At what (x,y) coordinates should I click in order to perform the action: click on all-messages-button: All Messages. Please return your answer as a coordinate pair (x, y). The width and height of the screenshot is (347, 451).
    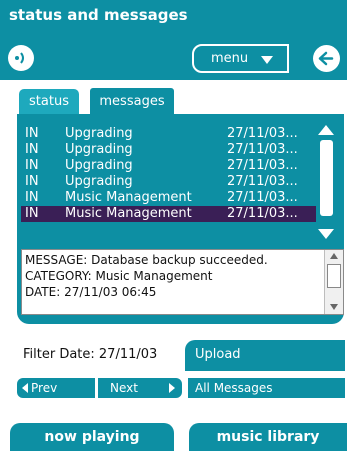
    Looking at the image, I should click on (266, 388).